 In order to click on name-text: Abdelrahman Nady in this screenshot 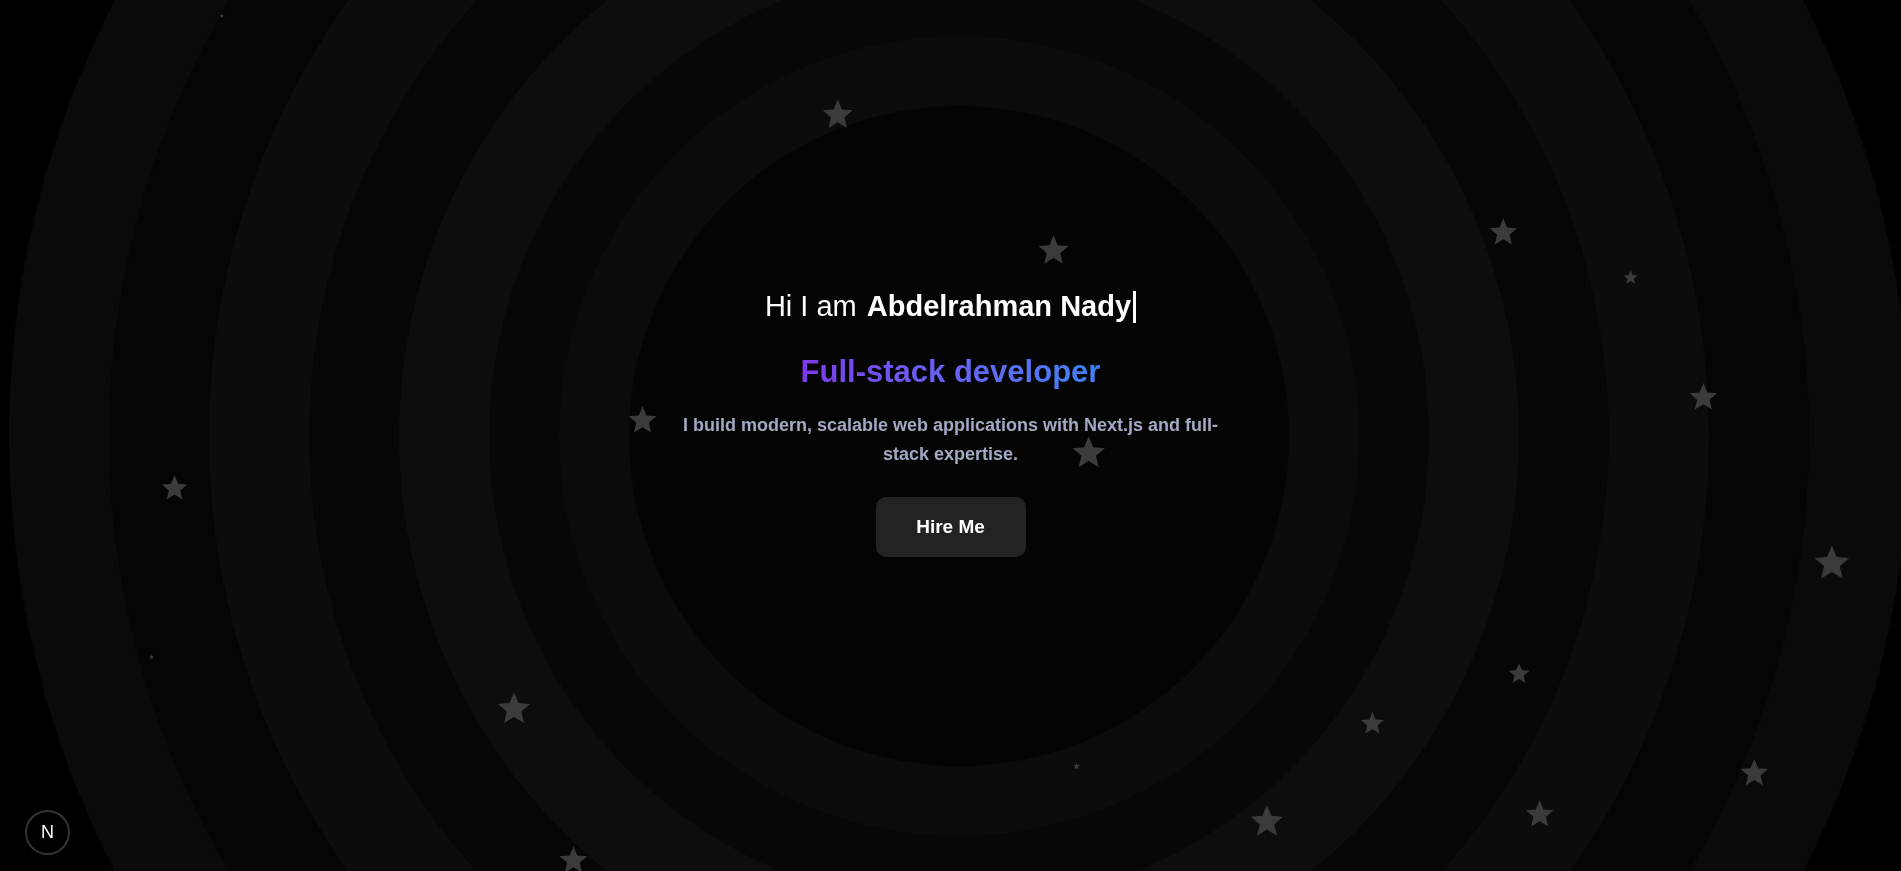, I will do `click(999, 306)`.